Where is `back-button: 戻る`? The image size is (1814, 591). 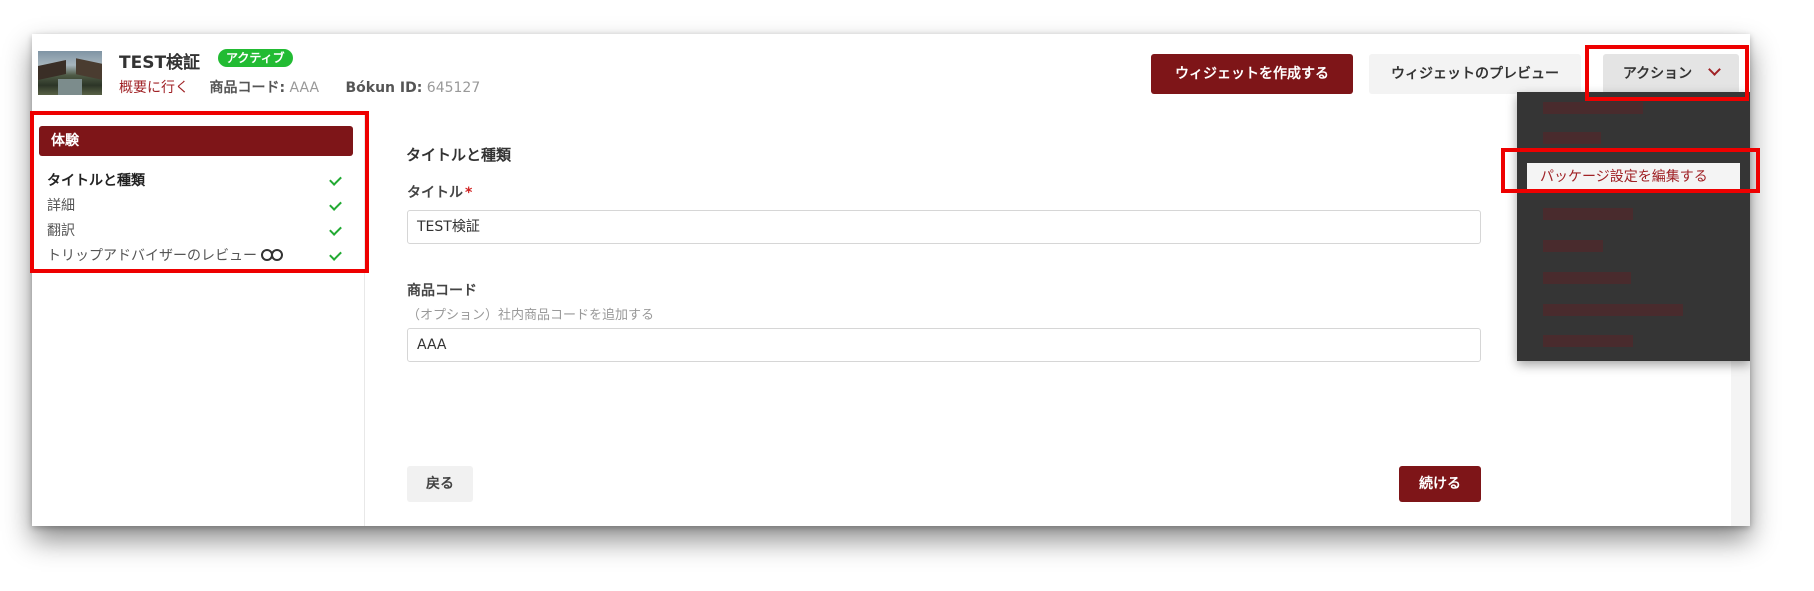
back-button: 戻る is located at coordinates (440, 484).